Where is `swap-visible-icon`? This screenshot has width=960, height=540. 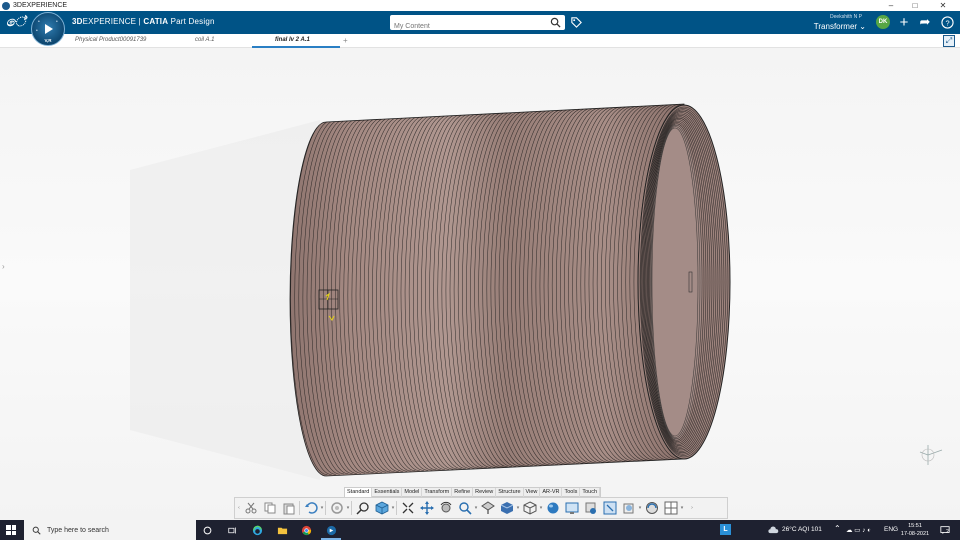 swap-visible-icon is located at coordinates (609, 508).